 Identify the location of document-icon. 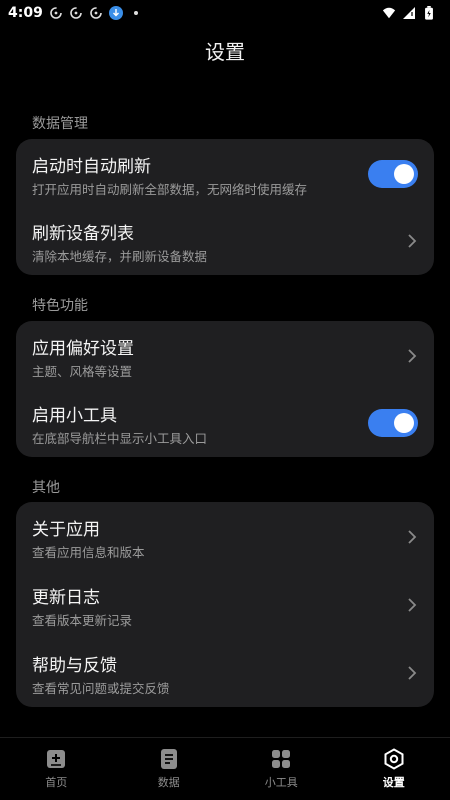
(168, 759).